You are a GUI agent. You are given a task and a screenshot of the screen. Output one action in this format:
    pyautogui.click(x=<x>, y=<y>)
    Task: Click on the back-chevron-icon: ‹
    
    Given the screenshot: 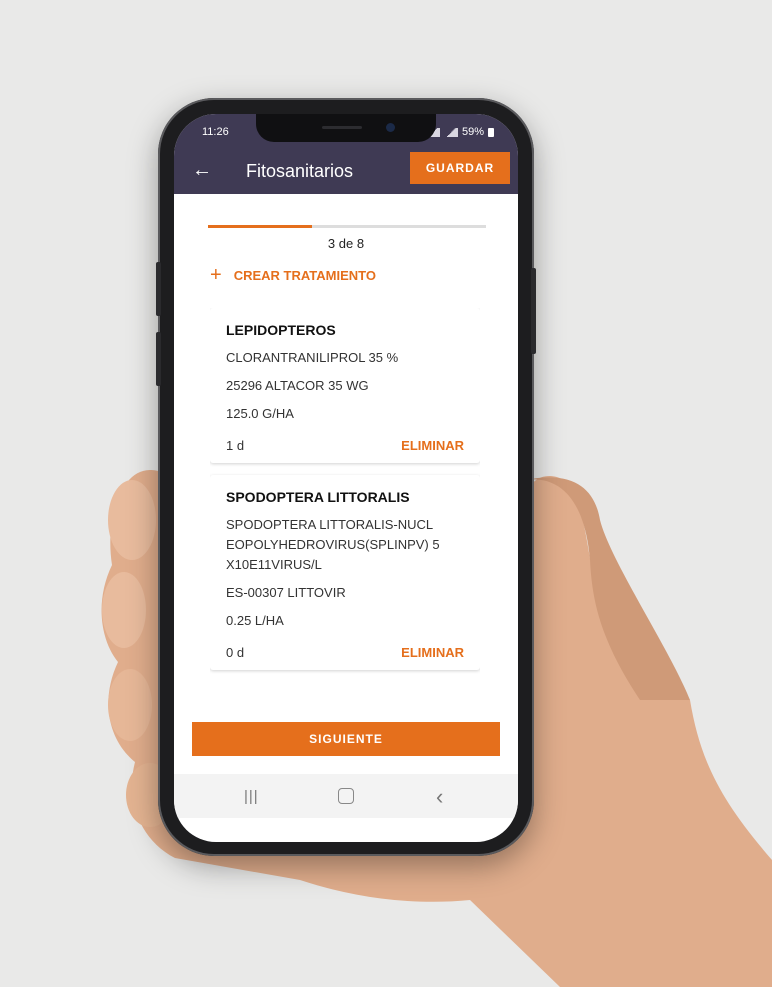 What is the action you would take?
    pyautogui.click(x=439, y=797)
    